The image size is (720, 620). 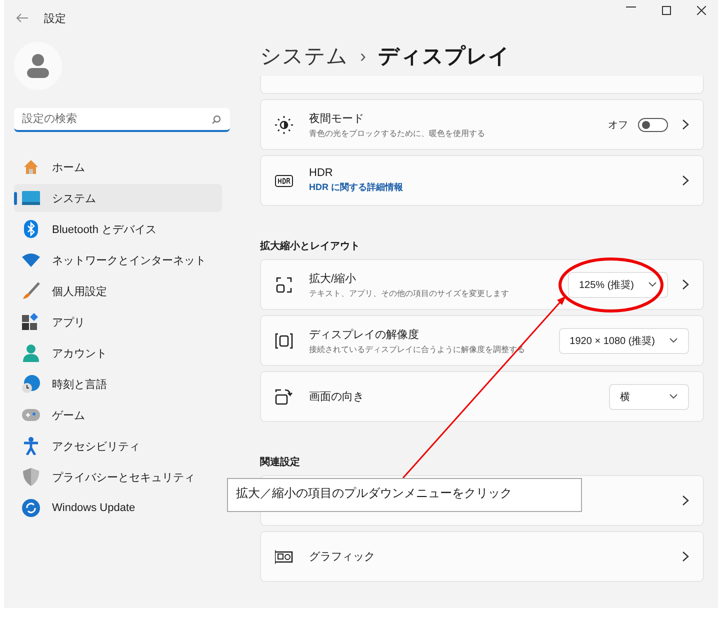 I want to click on annotation-tooltip: 拡大／縮小の項目のプルダウンメニューをクリック, so click(x=404, y=495).